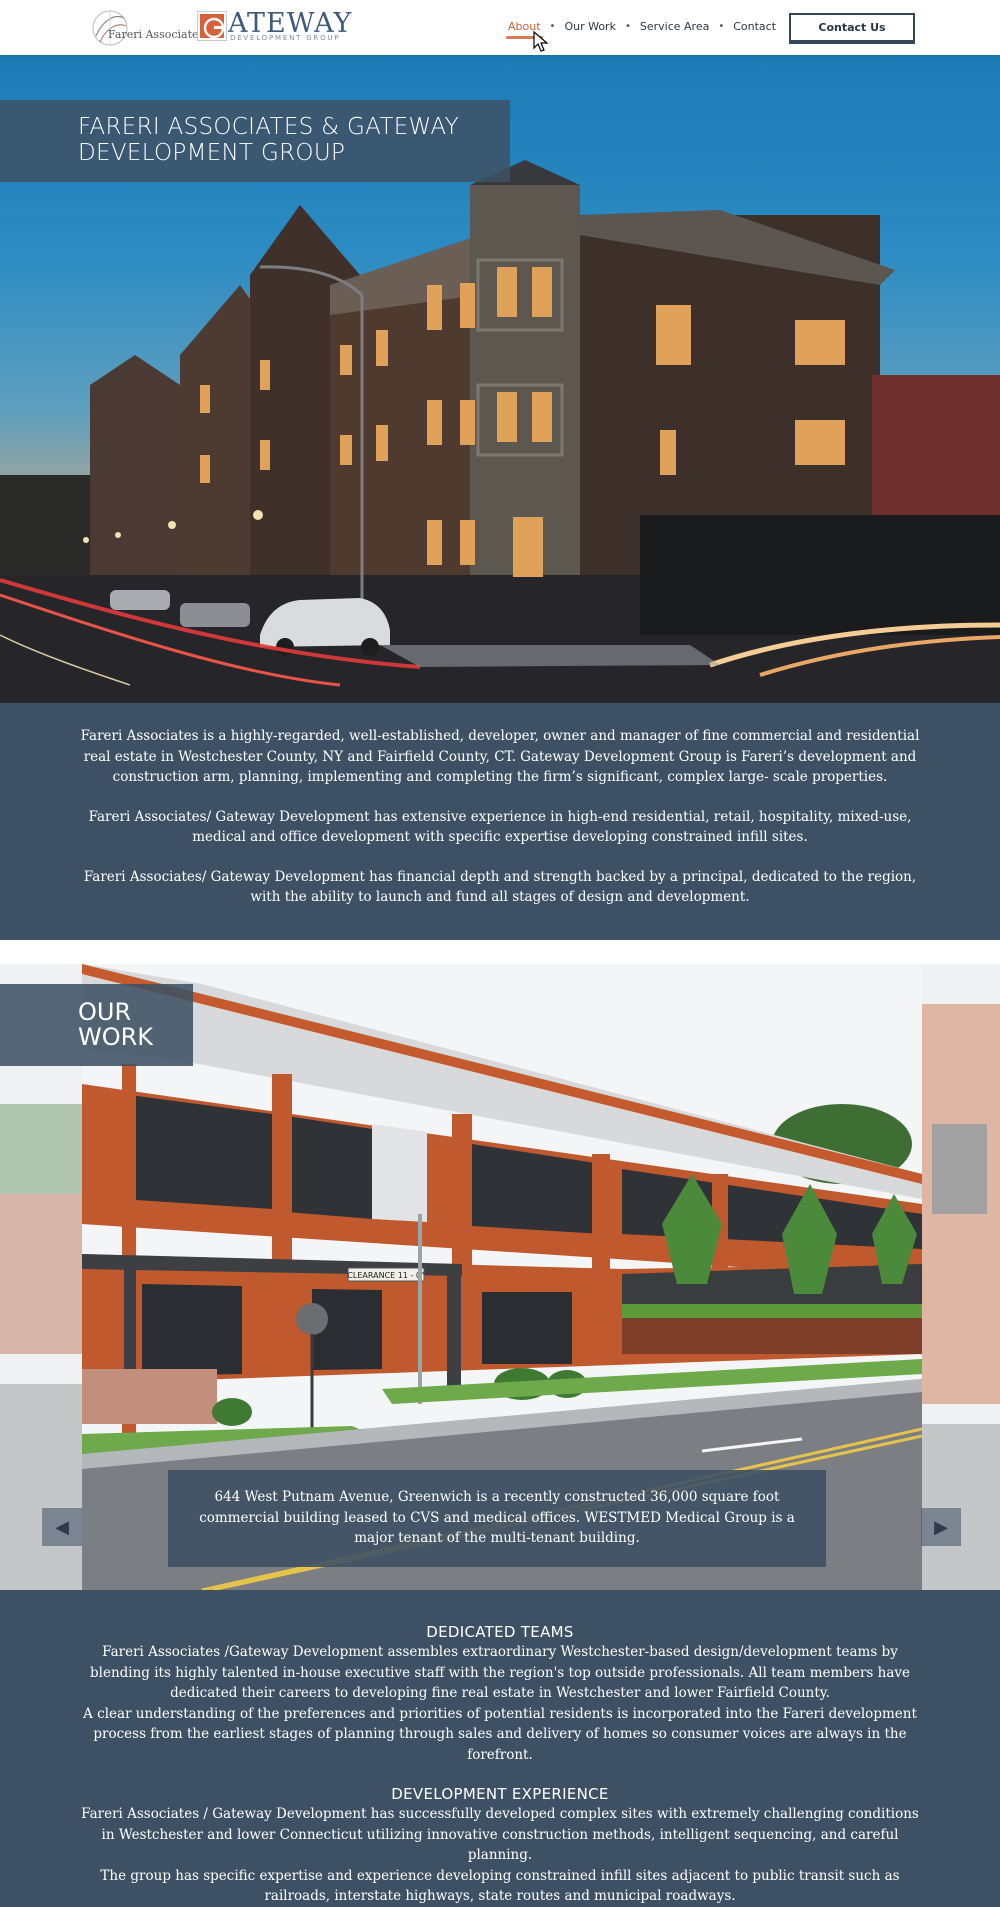 Image resolution: width=1000 pixels, height=1907 pixels. Describe the element at coordinates (590, 26) in the screenshot. I see `nav-our-work: Our Work` at that location.